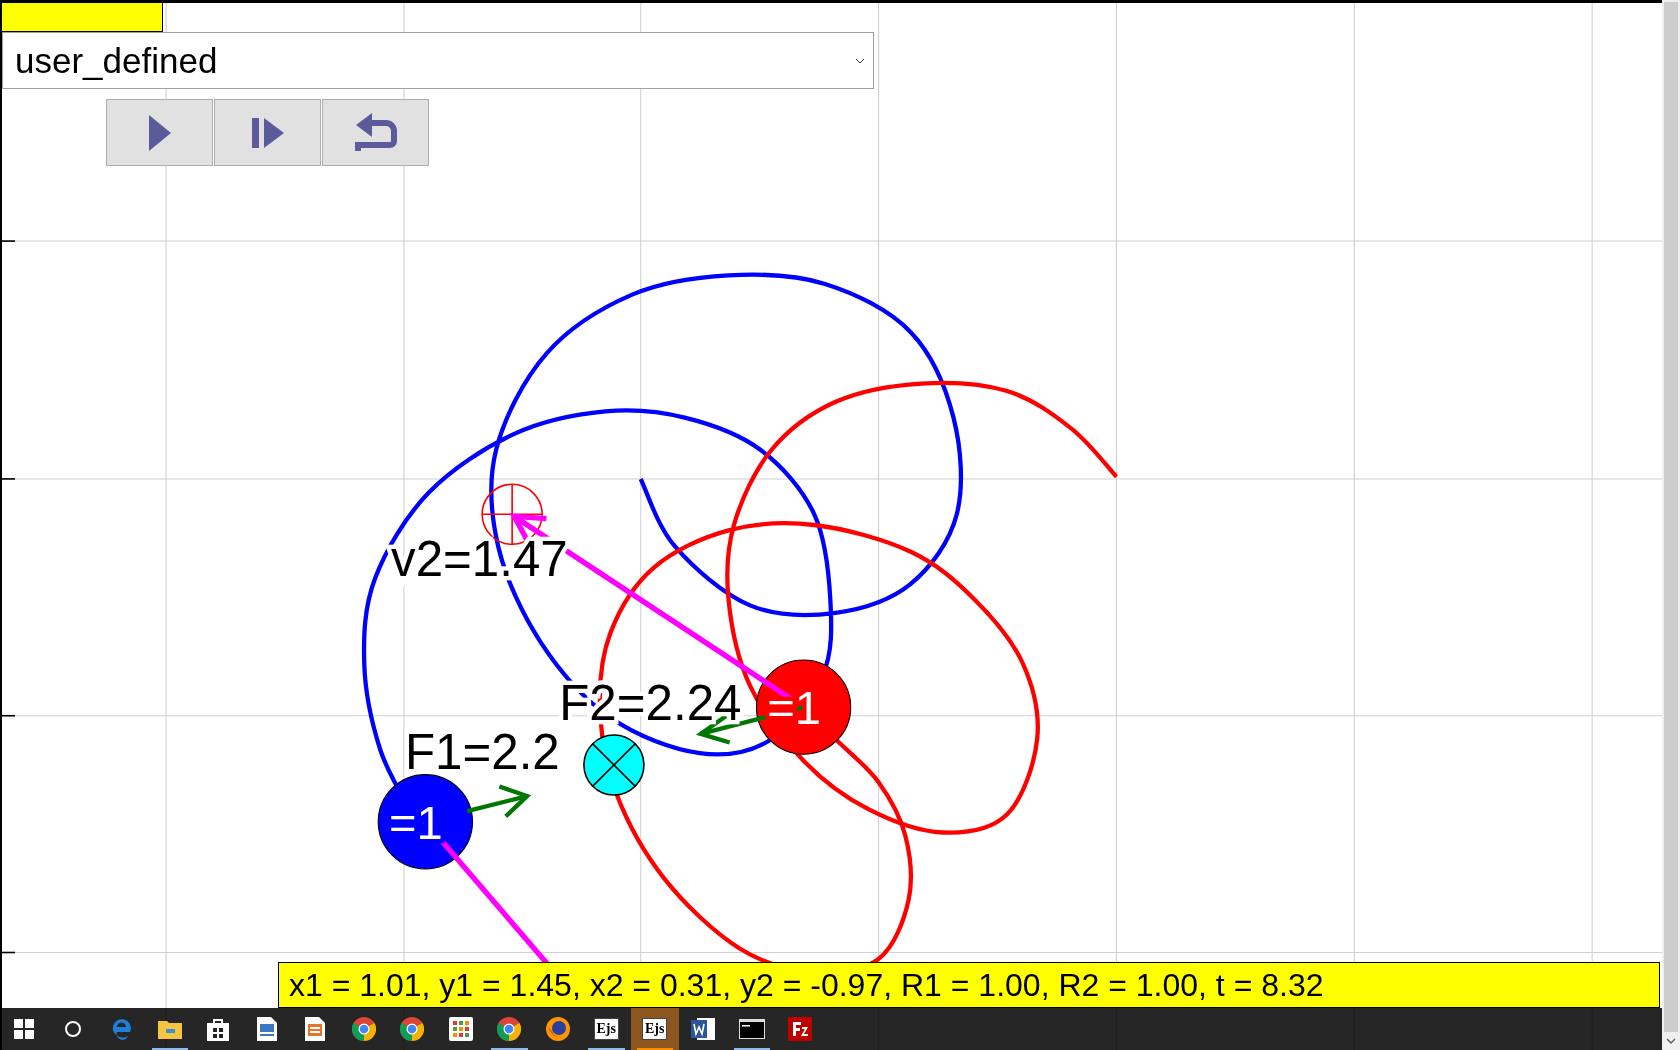 This screenshot has width=1680, height=1050. I want to click on ball-label: =1, so click(415, 822).